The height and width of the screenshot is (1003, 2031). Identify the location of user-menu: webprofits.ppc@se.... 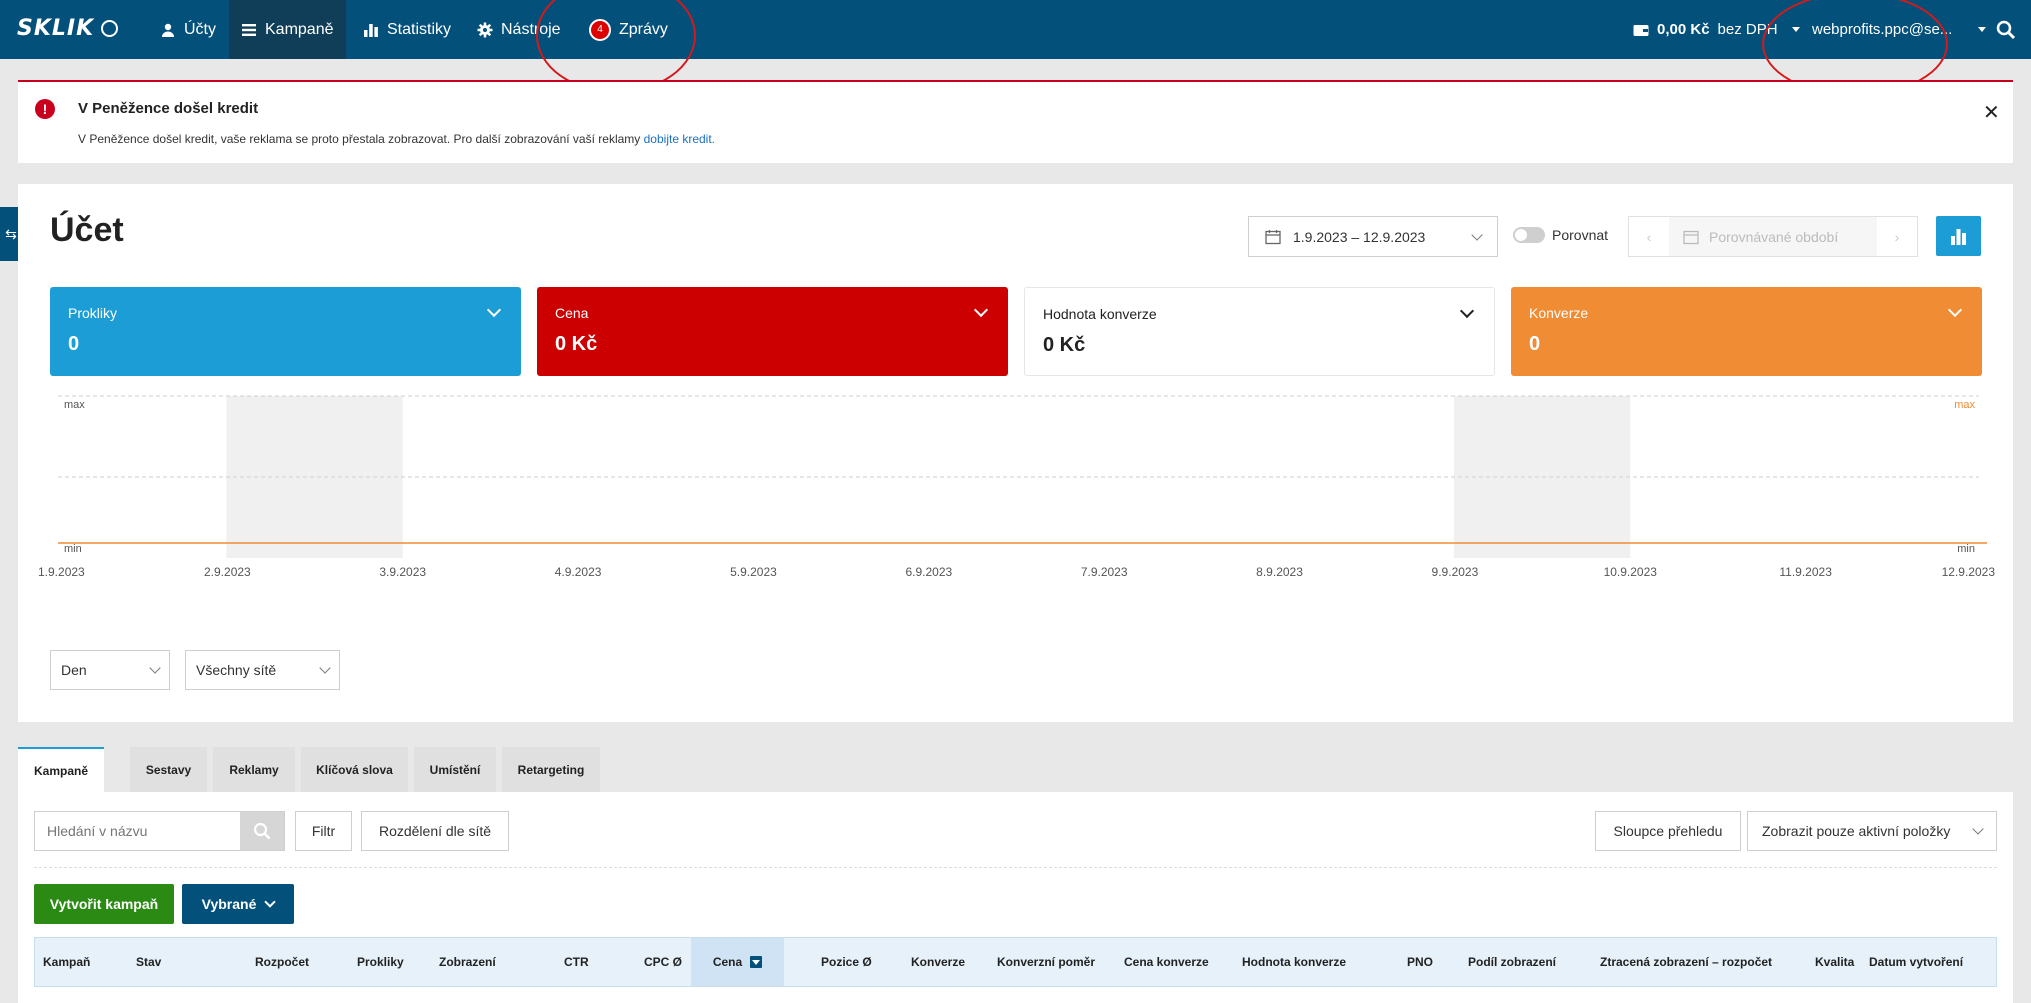
(1899, 29).